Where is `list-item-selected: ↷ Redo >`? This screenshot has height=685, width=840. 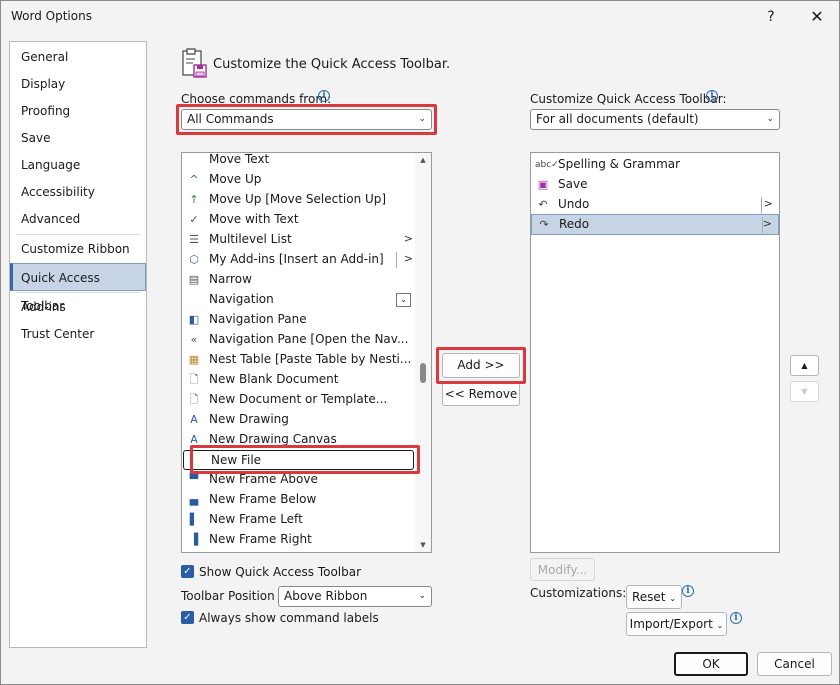
list-item-selected: ↷ Redo > is located at coordinates (655, 224).